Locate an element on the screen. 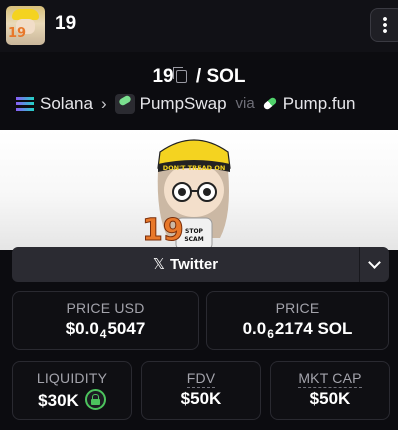  avatar-number: 19 is located at coordinates (17, 33).